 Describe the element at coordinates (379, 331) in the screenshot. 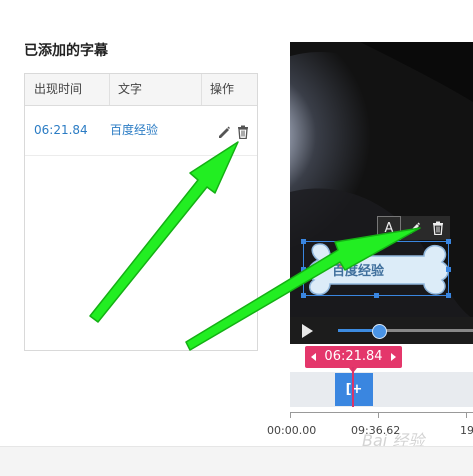

I see `progress-knob` at that location.